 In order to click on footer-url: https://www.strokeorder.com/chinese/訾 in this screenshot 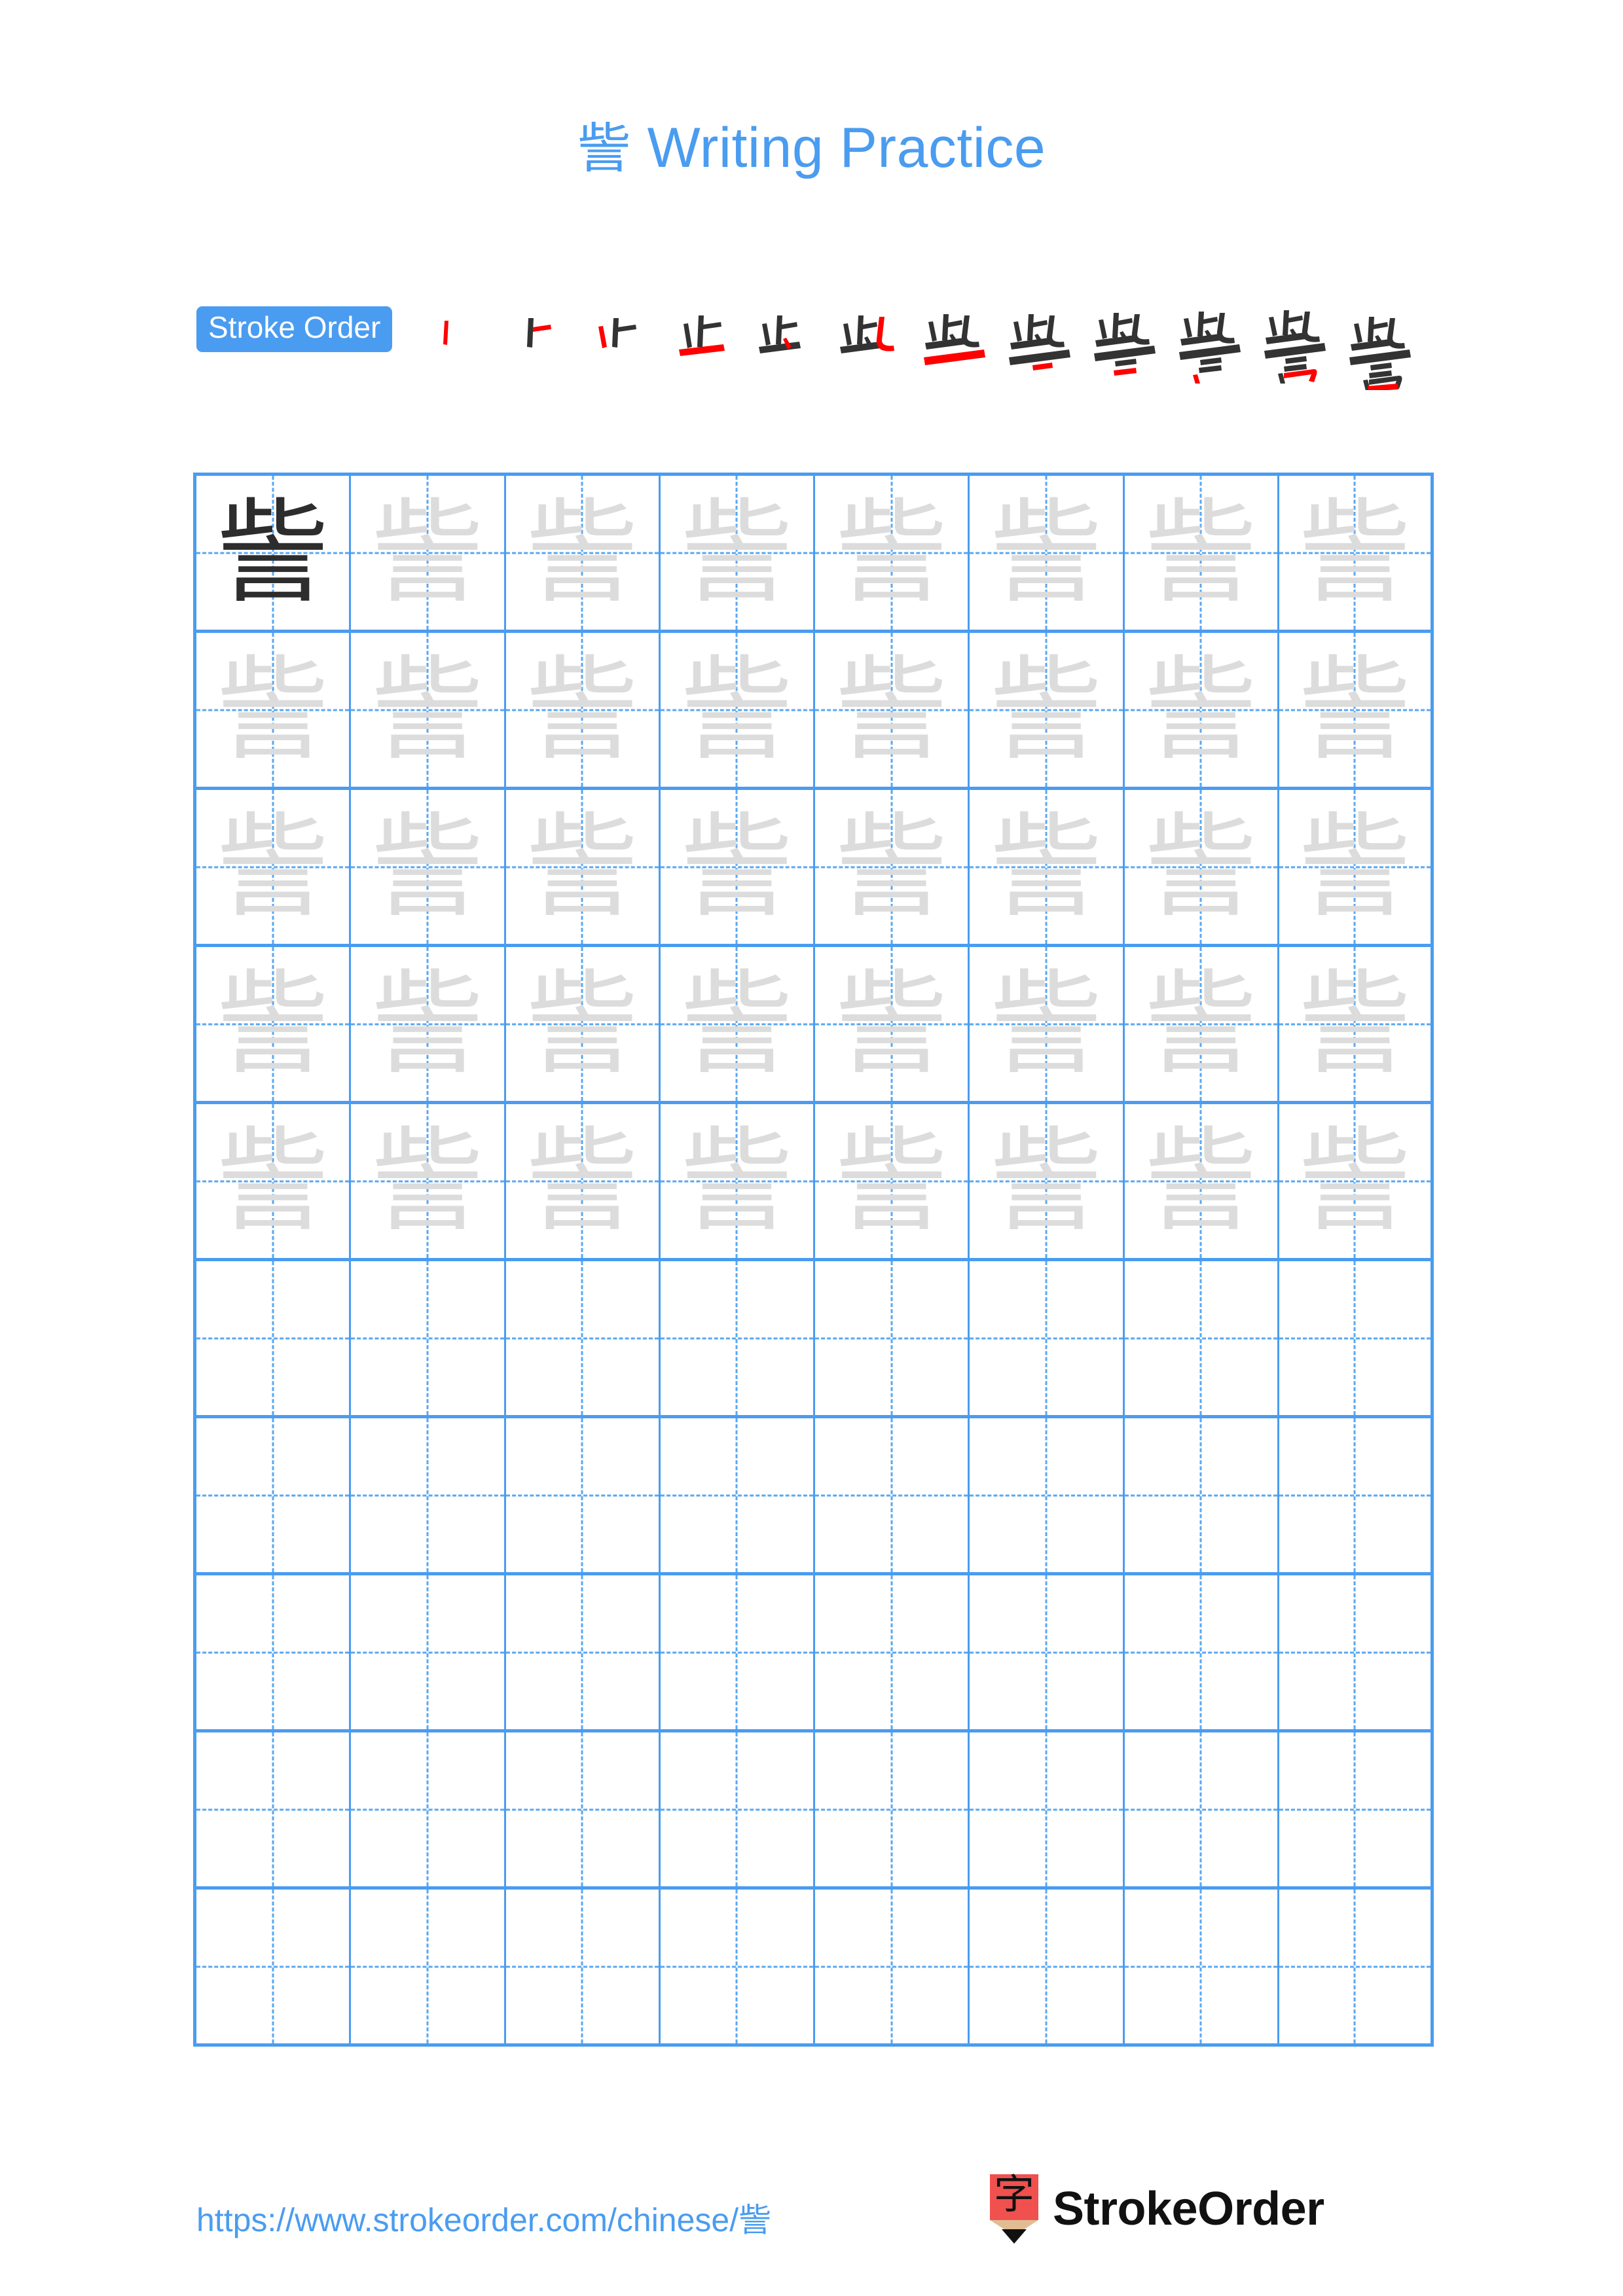, I will do `click(483, 2217)`.